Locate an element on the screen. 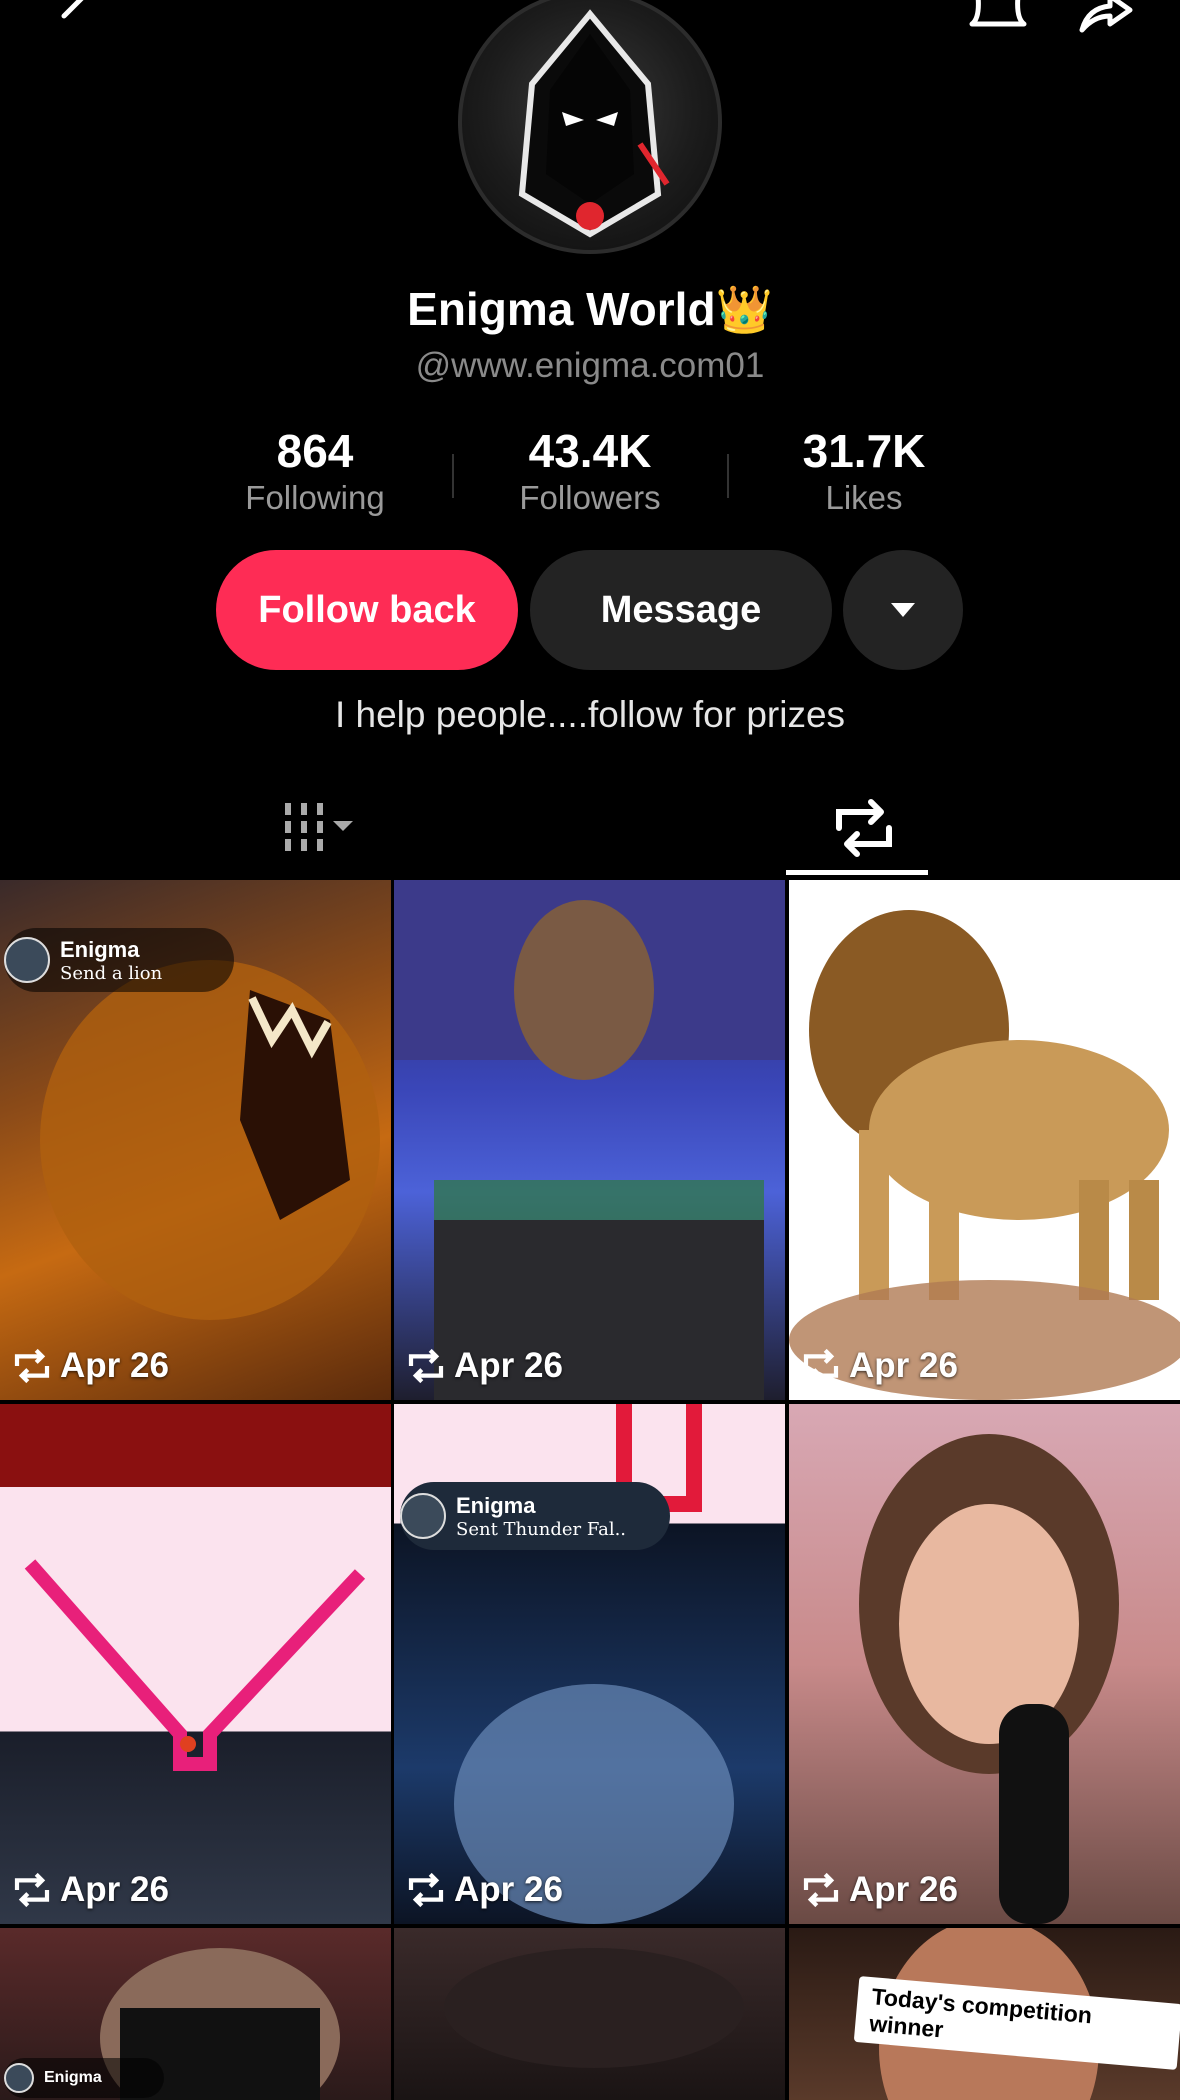 The height and width of the screenshot is (2100, 1180). back-arrow-icon is located at coordinates (75, 20).